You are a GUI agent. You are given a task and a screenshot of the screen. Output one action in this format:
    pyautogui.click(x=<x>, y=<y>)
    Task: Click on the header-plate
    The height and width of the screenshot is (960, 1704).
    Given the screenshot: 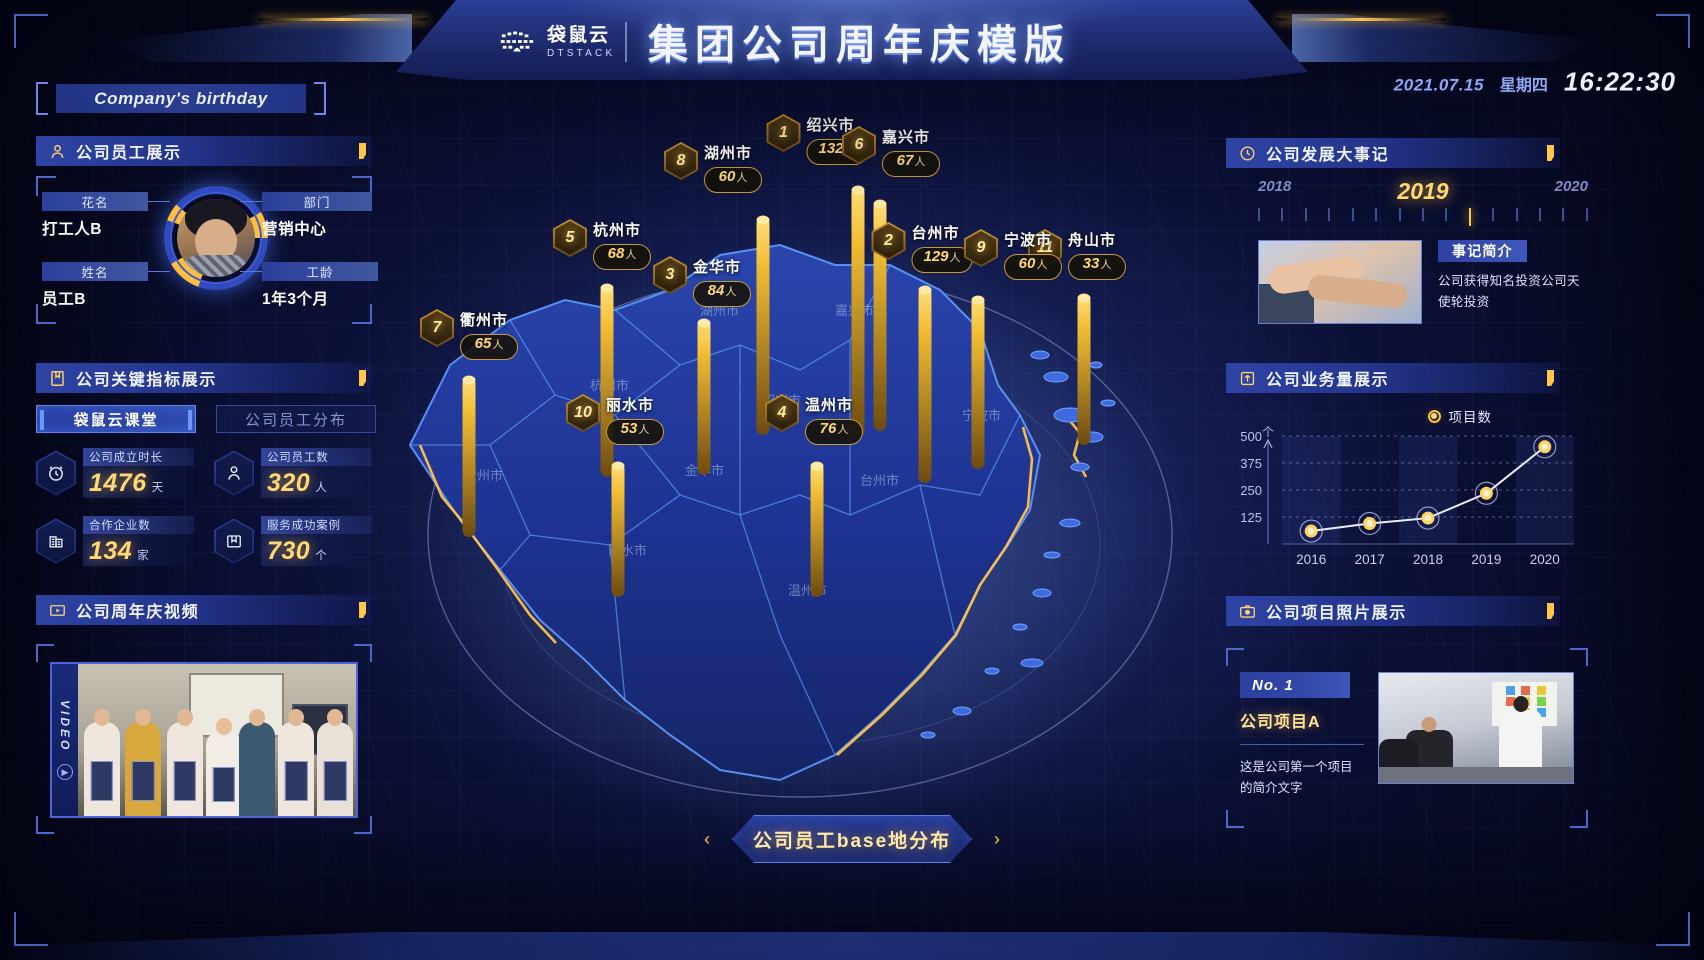 What is the action you would take?
    pyautogui.click(x=852, y=40)
    